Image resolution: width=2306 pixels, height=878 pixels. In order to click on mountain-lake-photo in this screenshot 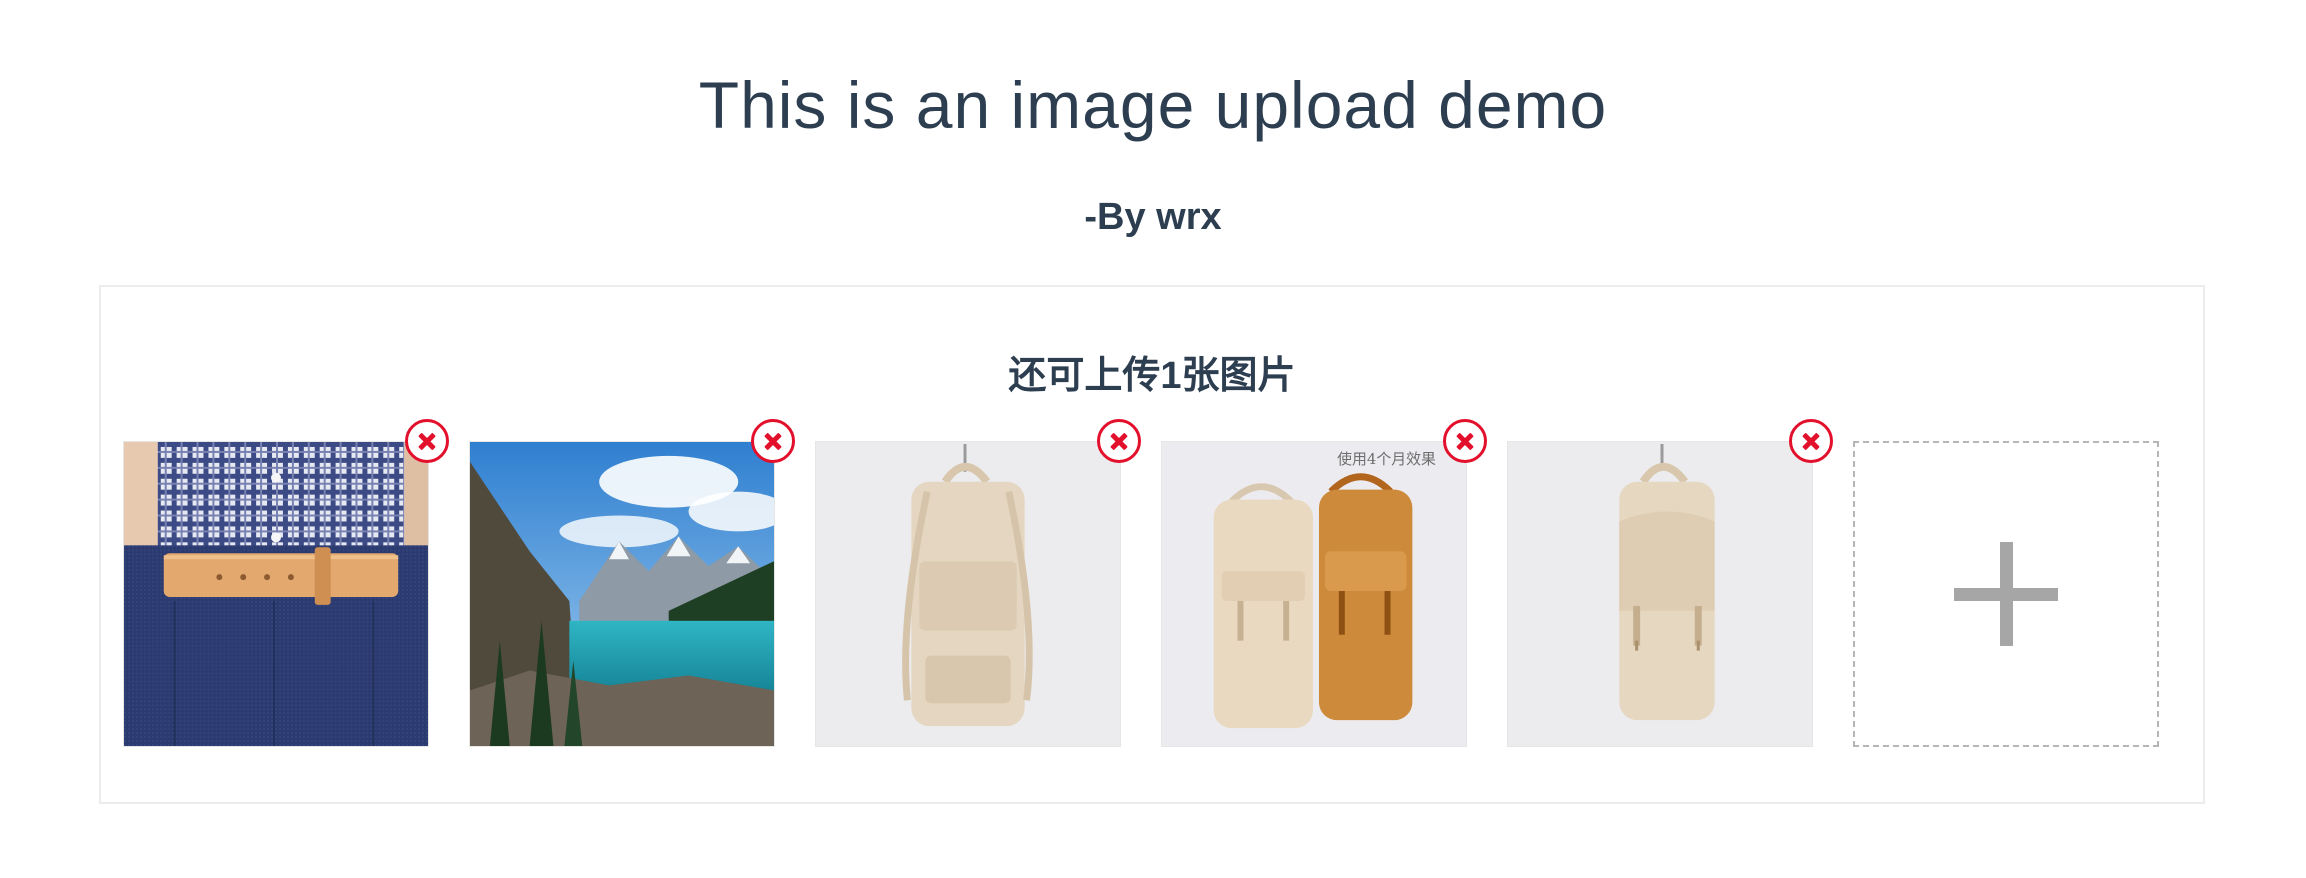, I will do `click(622, 594)`.